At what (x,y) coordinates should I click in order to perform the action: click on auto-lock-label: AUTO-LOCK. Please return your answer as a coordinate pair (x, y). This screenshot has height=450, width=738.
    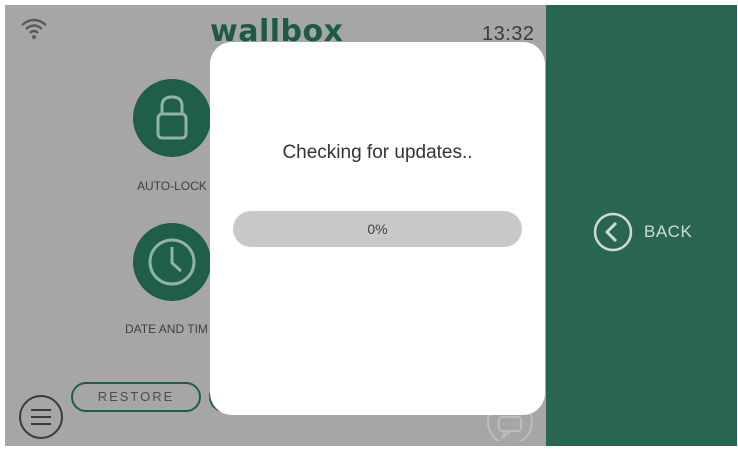
    Looking at the image, I should click on (172, 186).